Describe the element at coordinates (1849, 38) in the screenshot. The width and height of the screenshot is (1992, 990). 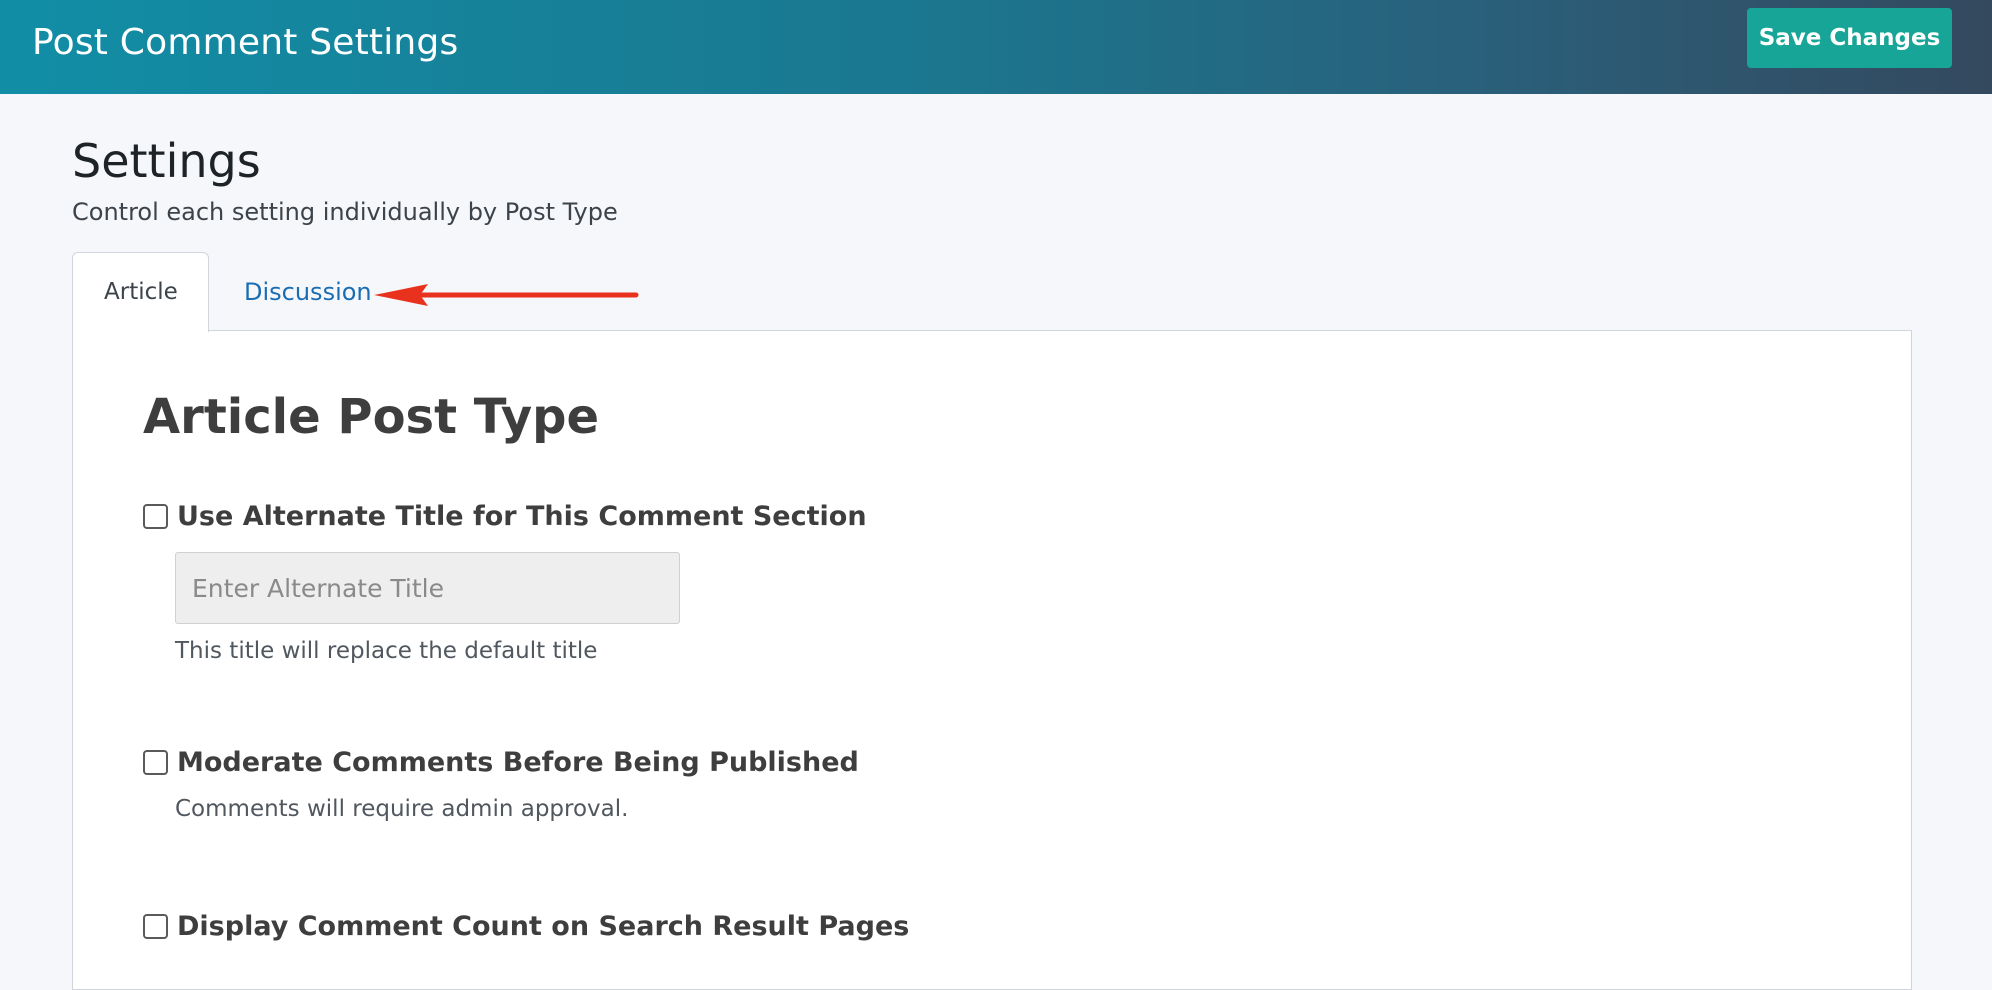
I see `save-changes-button: Save Changes` at that location.